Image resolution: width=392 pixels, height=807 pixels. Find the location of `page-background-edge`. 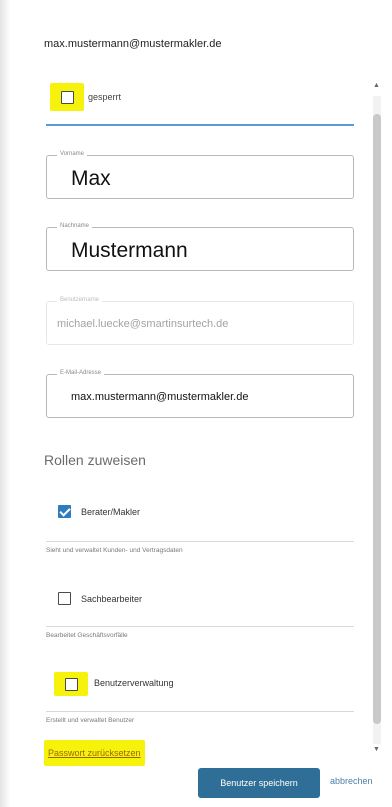

page-background-edge is located at coordinates (5, 403).